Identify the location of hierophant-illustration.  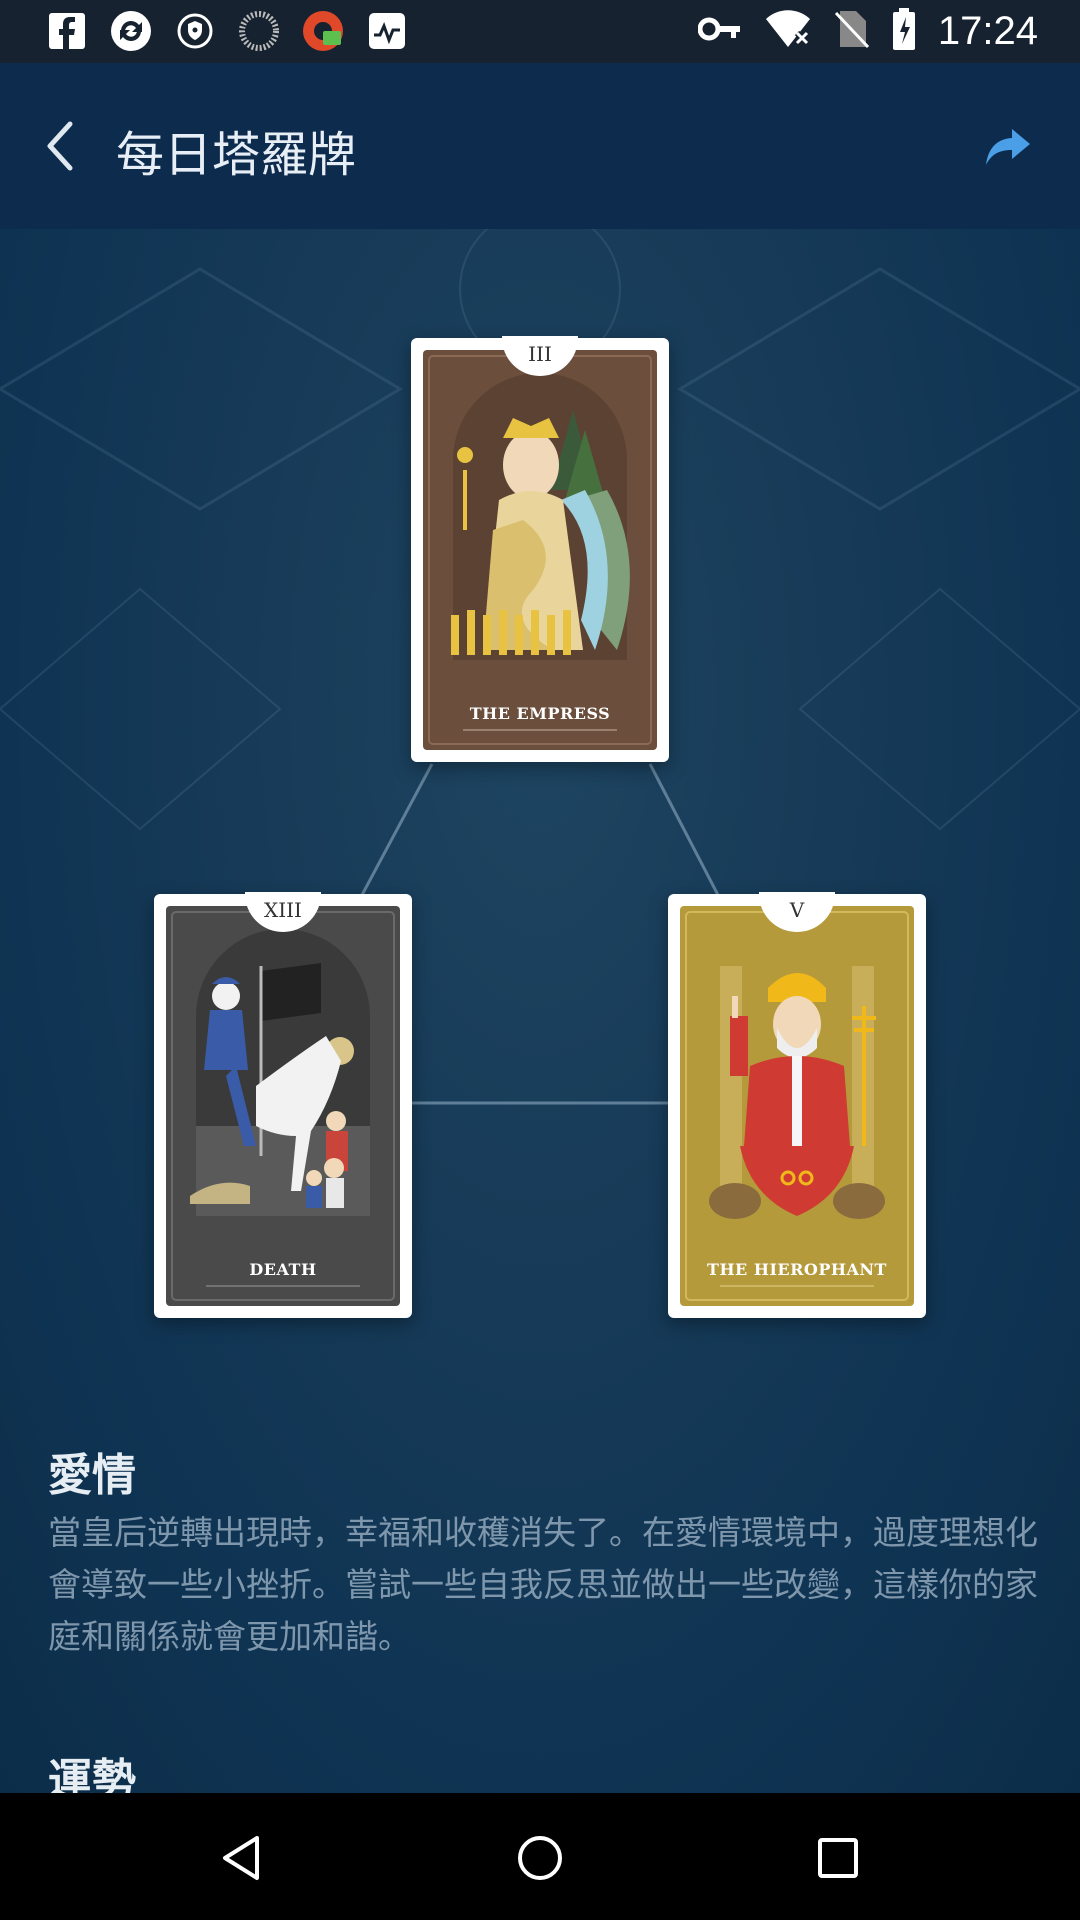
(797, 1106).